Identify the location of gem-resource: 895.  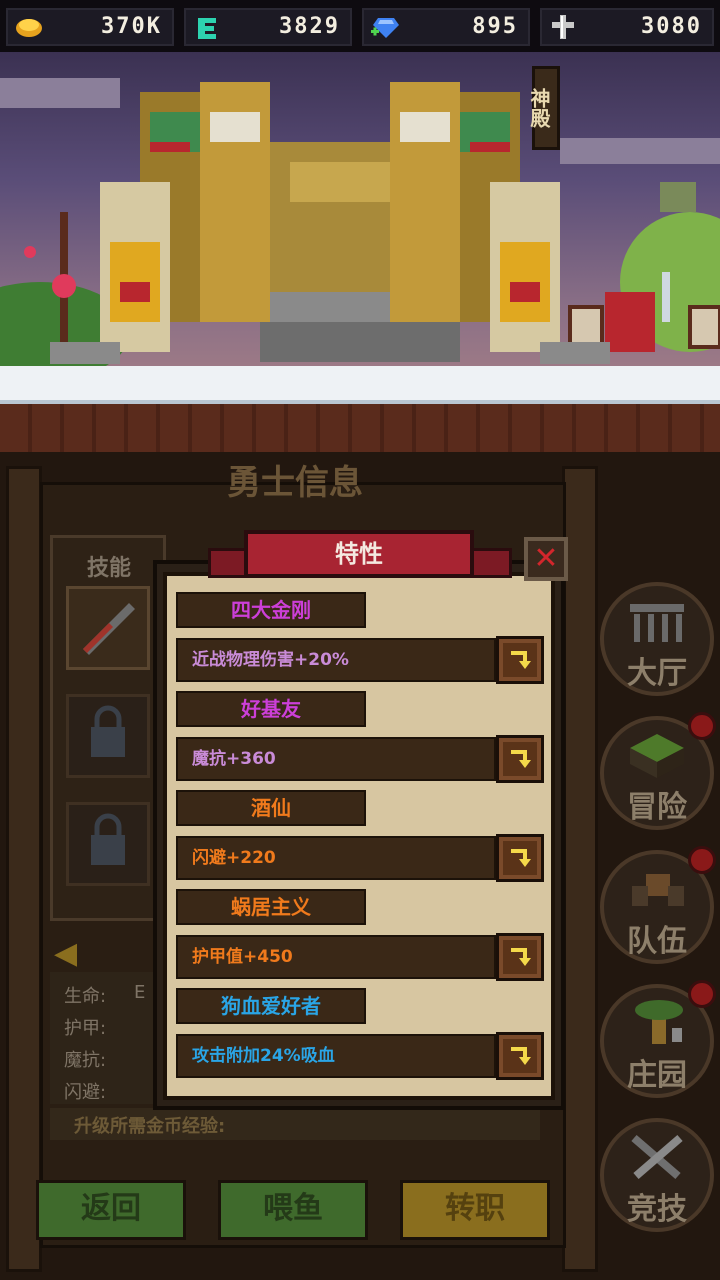
(446, 27).